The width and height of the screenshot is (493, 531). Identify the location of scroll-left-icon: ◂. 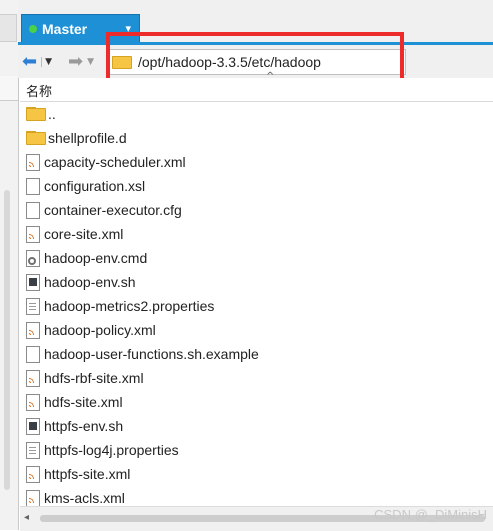
(26, 517).